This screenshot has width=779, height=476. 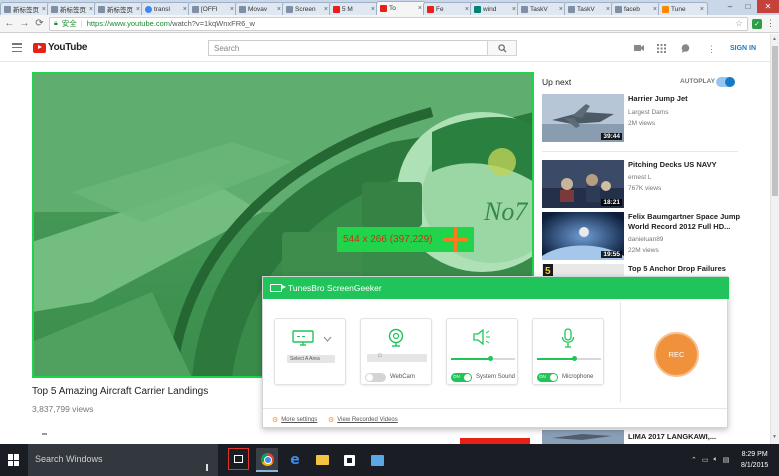 I want to click on windows-start-icon, so click(x=14, y=460).